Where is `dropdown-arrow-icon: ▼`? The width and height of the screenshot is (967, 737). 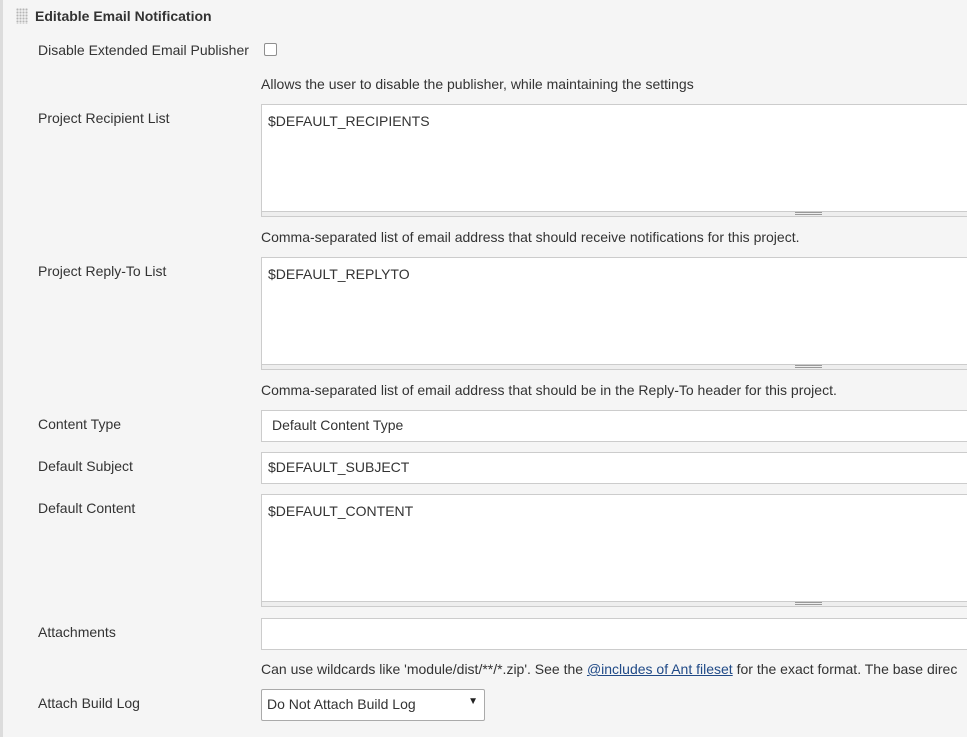 dropdown-arrow-icon: ▼ is located at coordinates (473, 701).